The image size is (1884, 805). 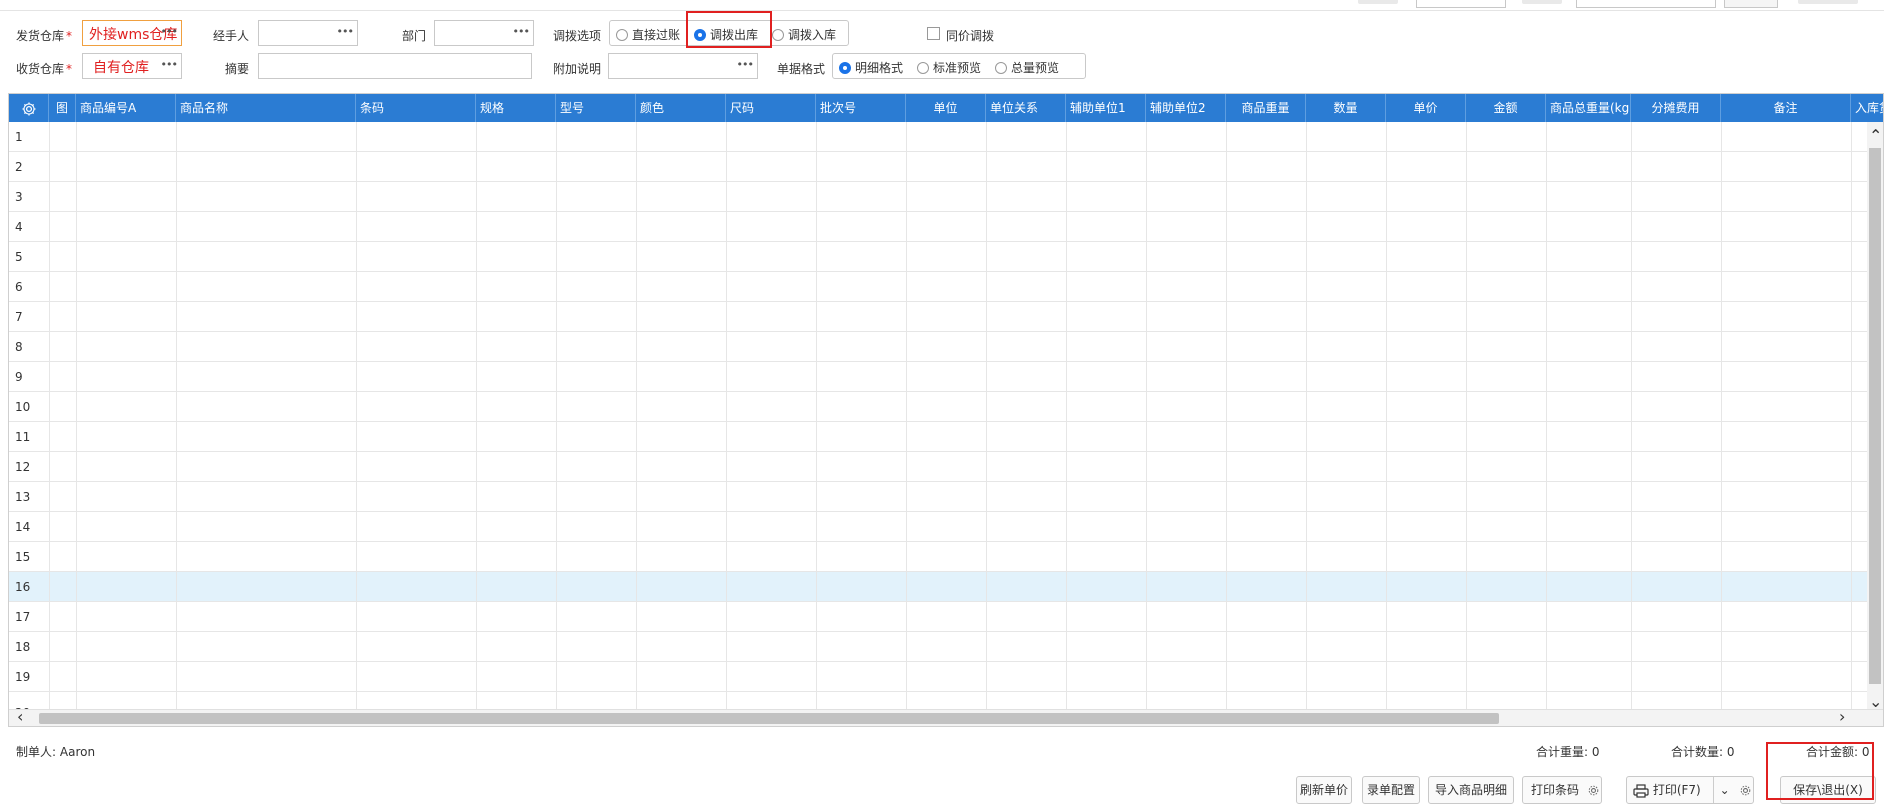 I want to click on table-row: 11, so click(x=939, y=437).